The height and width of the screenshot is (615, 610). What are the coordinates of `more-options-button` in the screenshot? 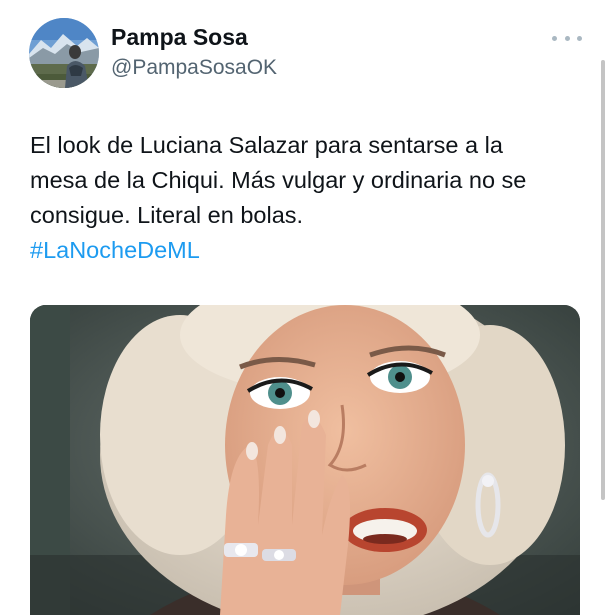 It's located at (567, 38).